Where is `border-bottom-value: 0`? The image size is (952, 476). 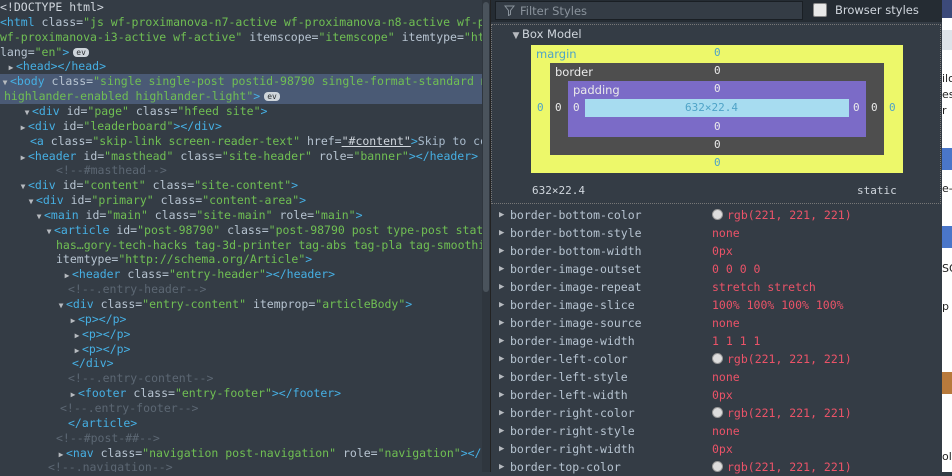
border-bottom-value: 0 is located at coordinates (717, 144).